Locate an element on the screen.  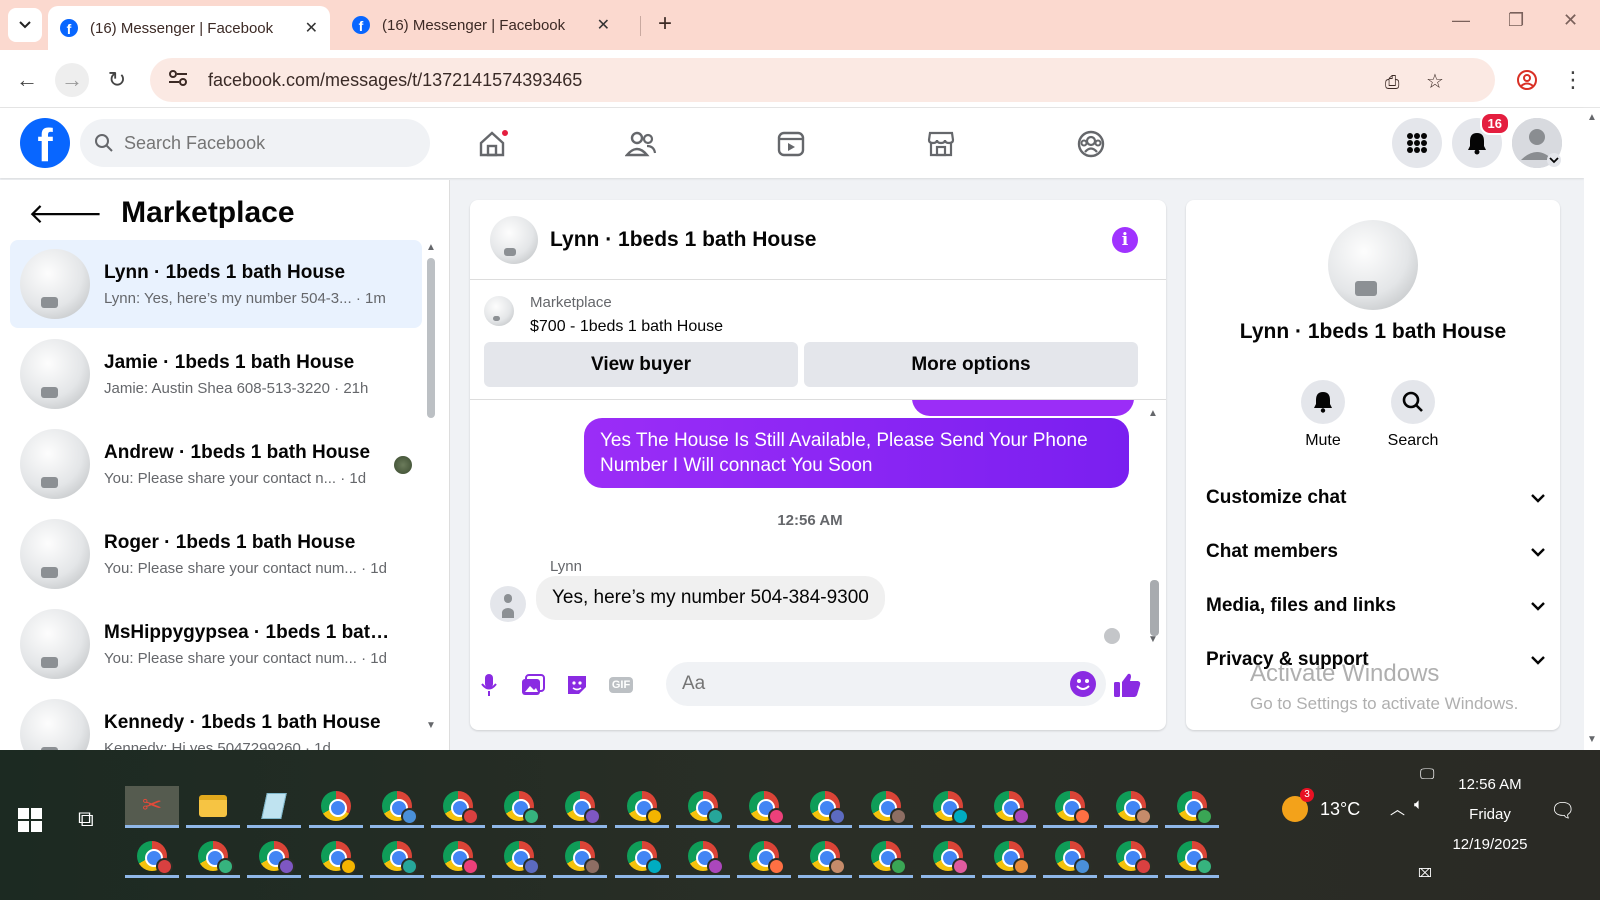
back-button: ← is located at coordinates (27, 80).